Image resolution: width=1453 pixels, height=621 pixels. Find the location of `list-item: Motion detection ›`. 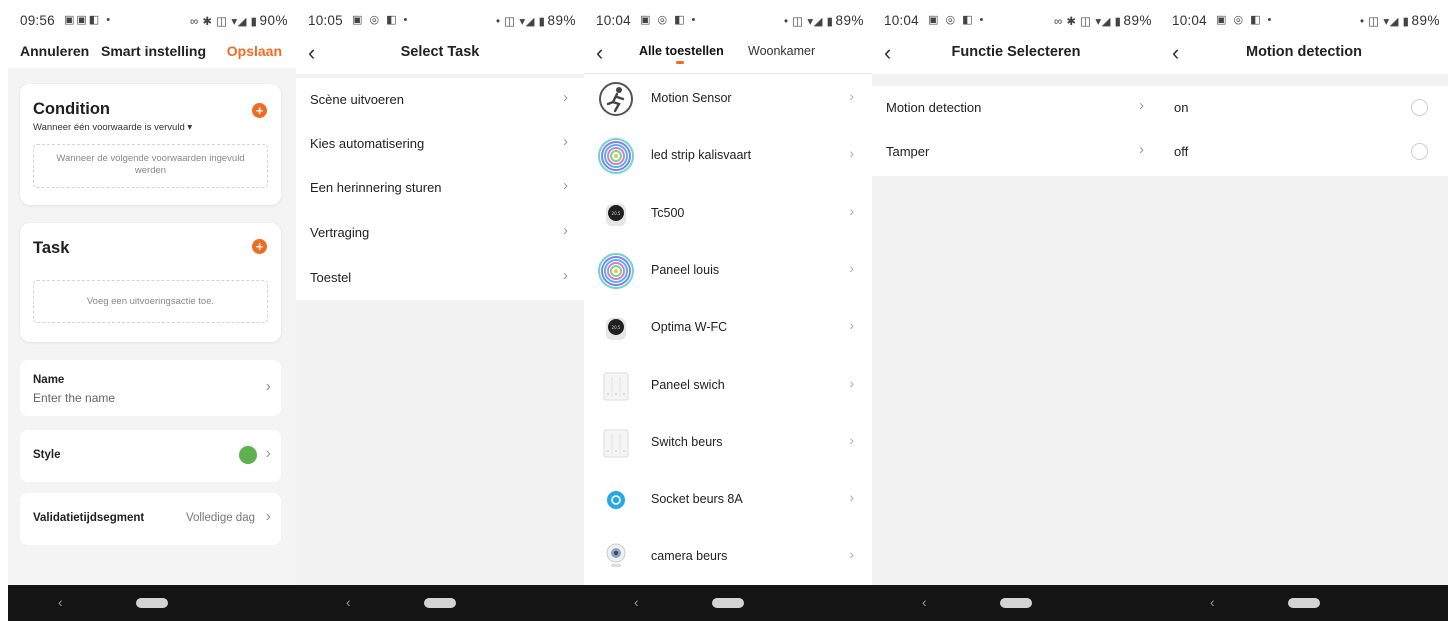

list-item: Motion detection › is located at coordinates (1016, 108).